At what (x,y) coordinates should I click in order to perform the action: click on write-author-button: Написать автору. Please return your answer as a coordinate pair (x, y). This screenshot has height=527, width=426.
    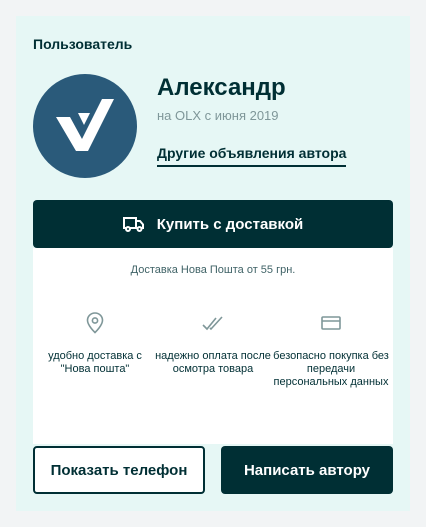
    Looking at the image, I should click on (307, 470).